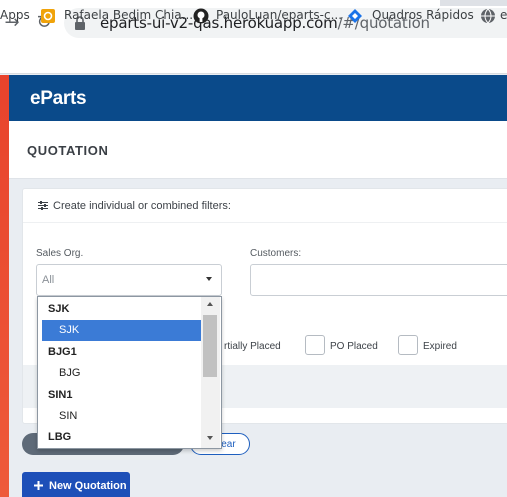 The height and width of the screenshot is (497, 507). I want to click on plus-icon, so click(38, 485).